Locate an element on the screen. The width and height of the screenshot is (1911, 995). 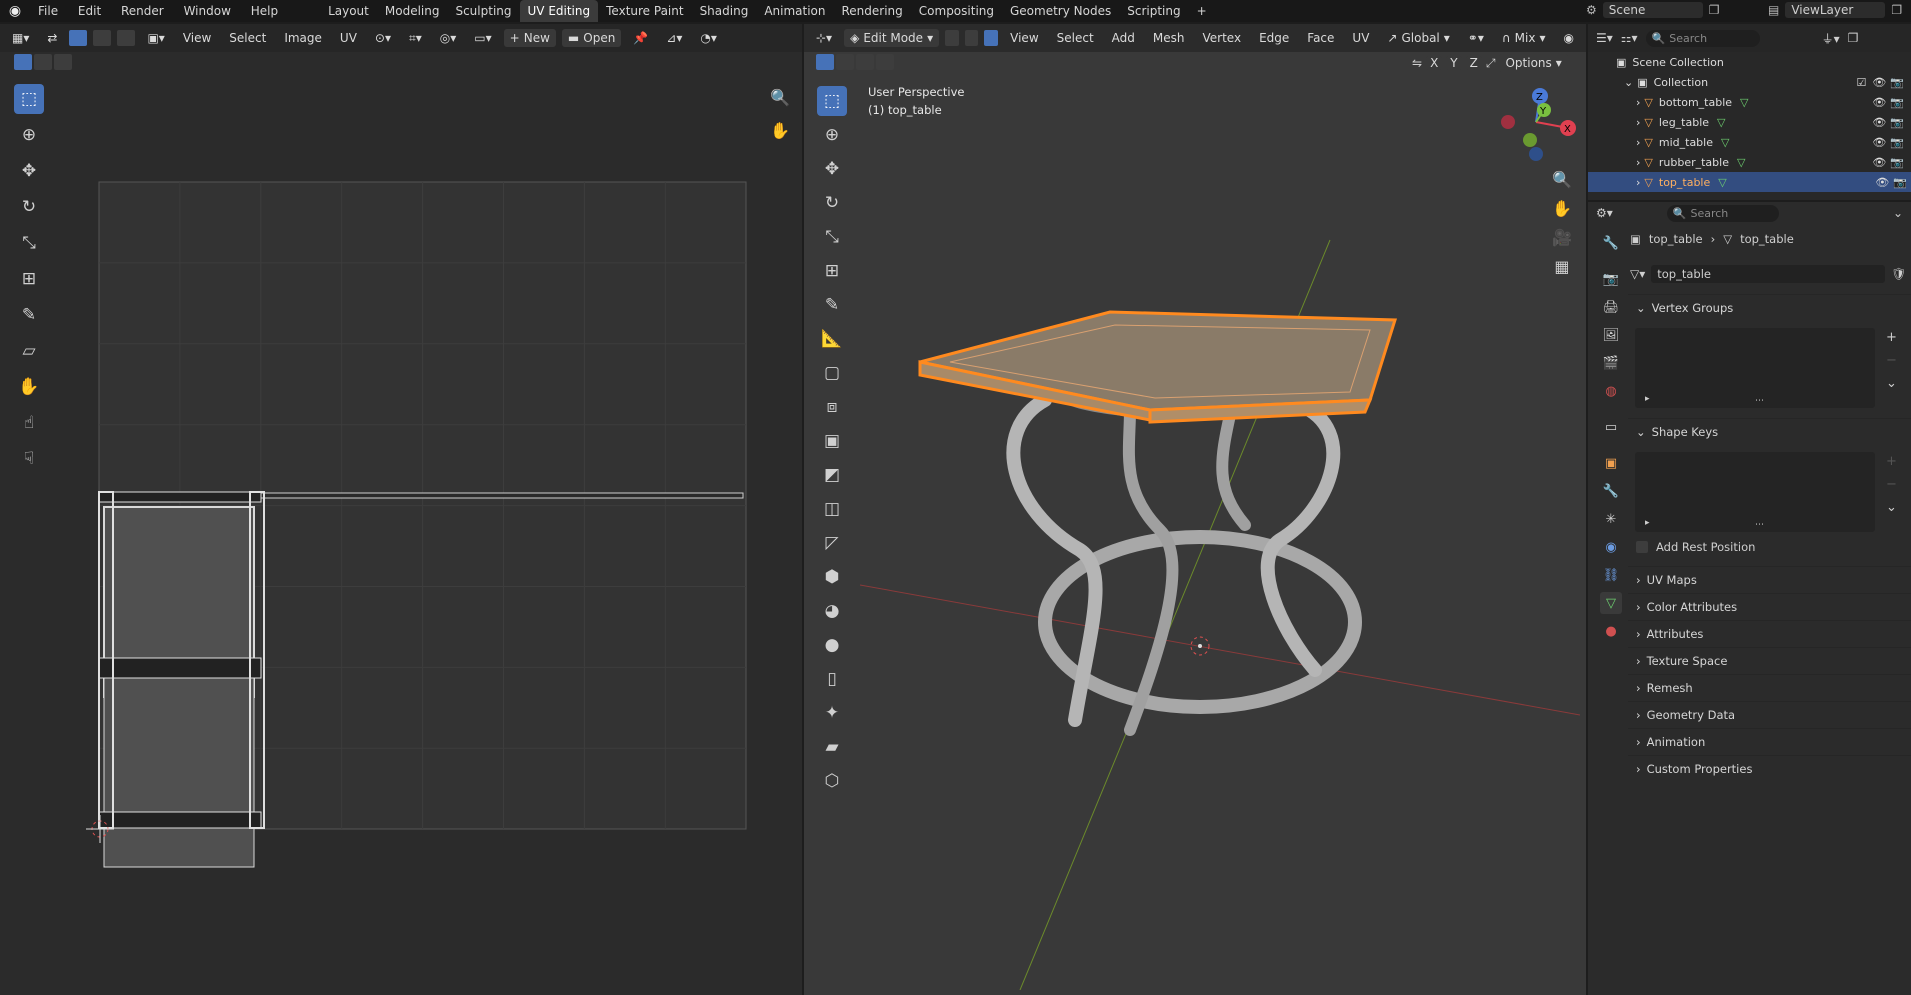
modifier-tab-icon: 🔧 is located at coordinates (1611, 491).